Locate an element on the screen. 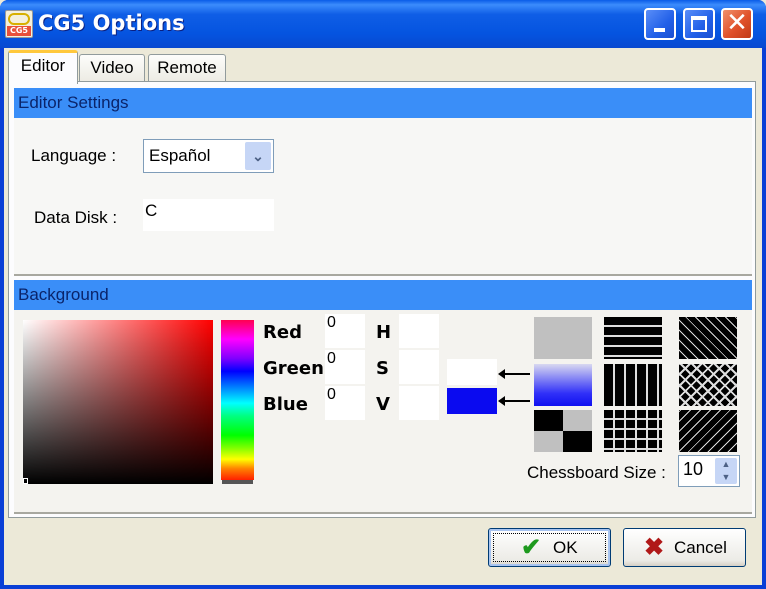 This screenshot has width=766, height=589. chessboard-size-stepper: 10 ▲ ▼ is located at coordinates (709, 471).